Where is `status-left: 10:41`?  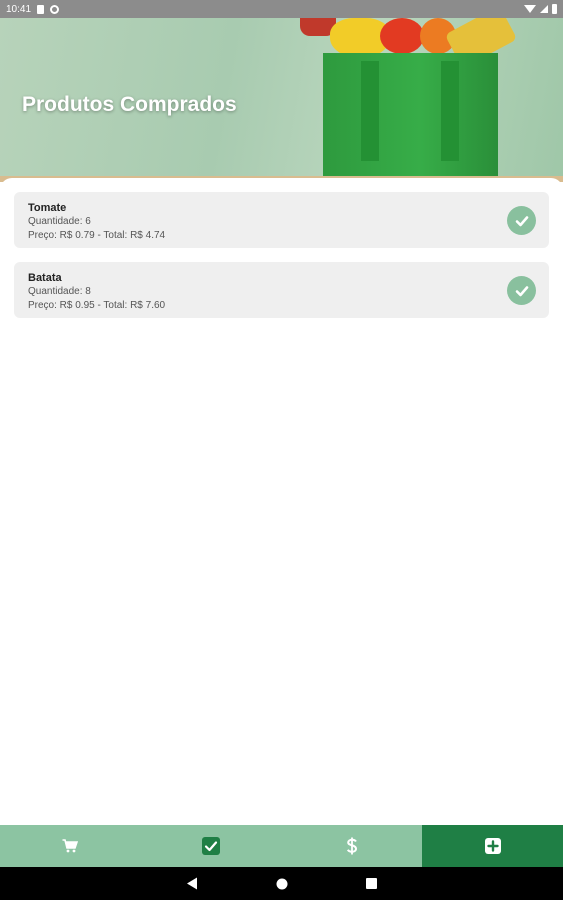 status-left: 10:41 is located at coordinates (33, 9).